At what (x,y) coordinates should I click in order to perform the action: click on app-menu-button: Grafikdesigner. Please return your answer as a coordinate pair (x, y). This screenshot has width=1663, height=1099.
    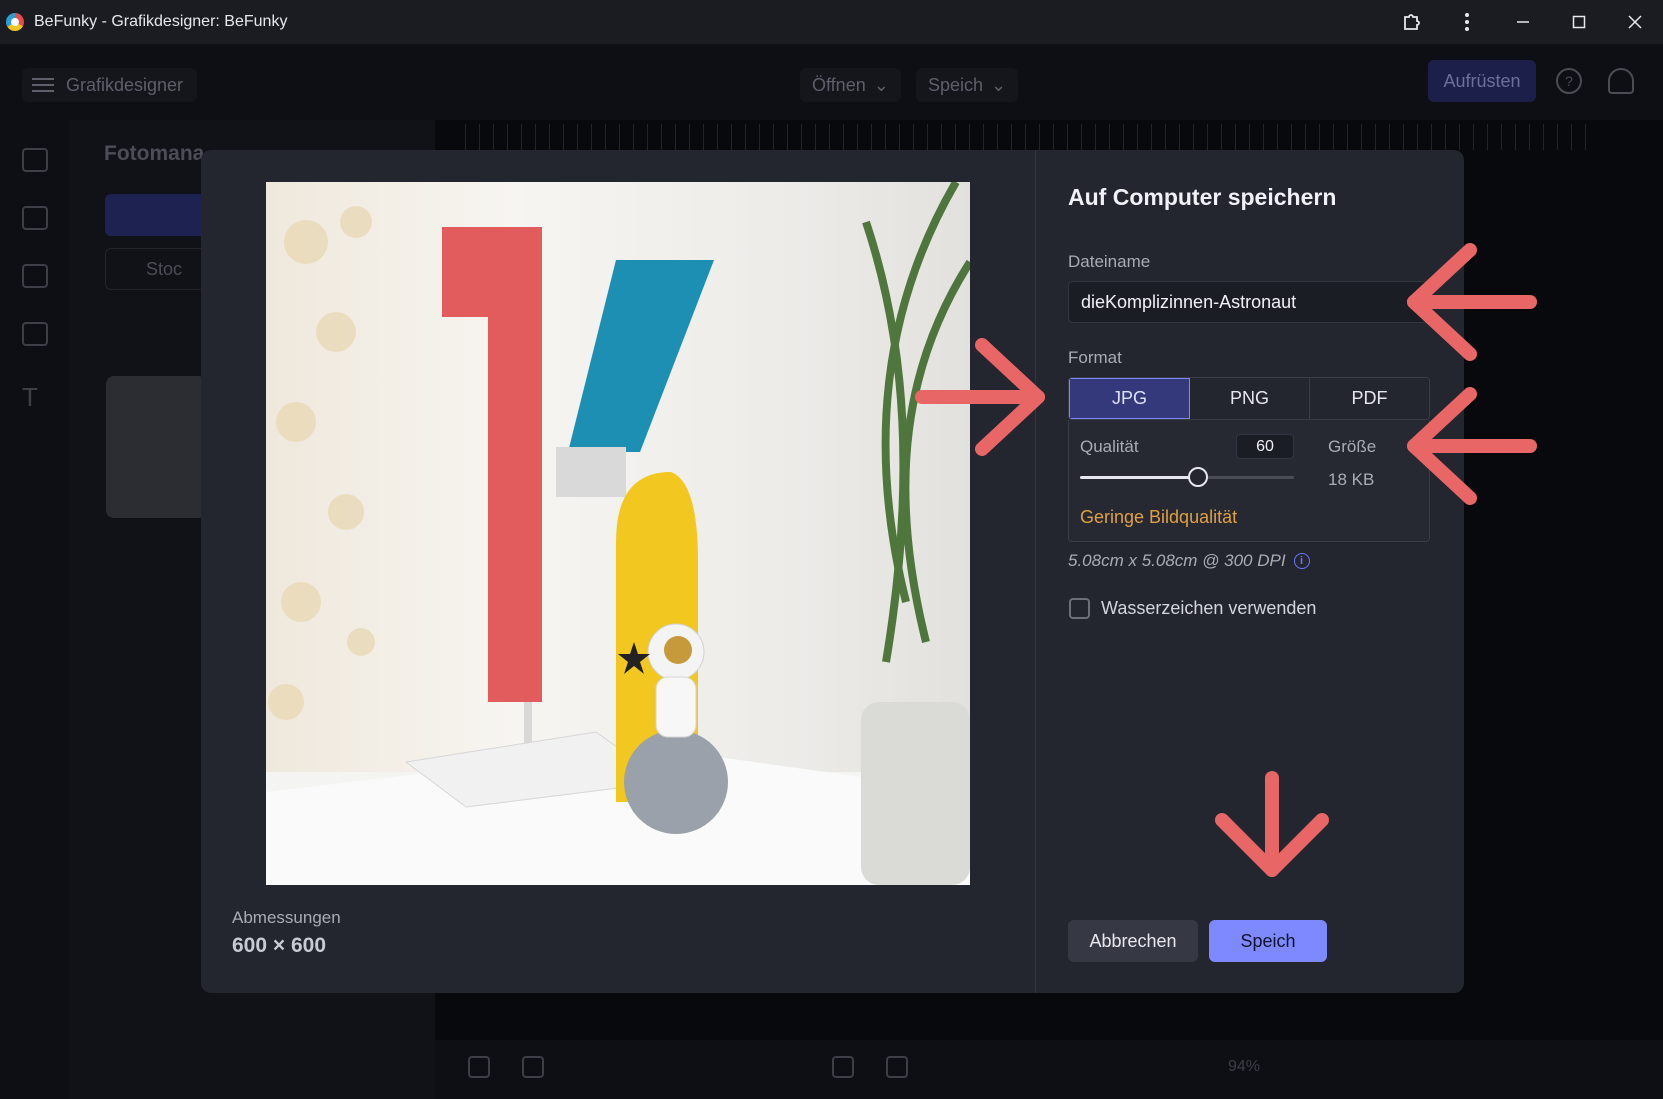
    Looking at the image, I should click on (109, 85).